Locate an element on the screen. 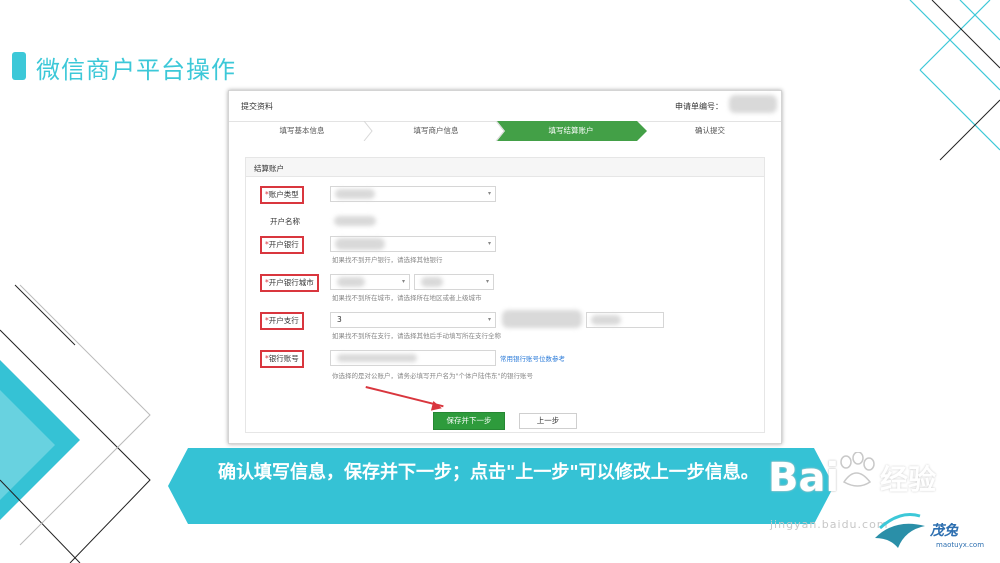 The height and width of the screenshot is (563, 1000). maotu-logo-icon is located at coordinates (900, 530).